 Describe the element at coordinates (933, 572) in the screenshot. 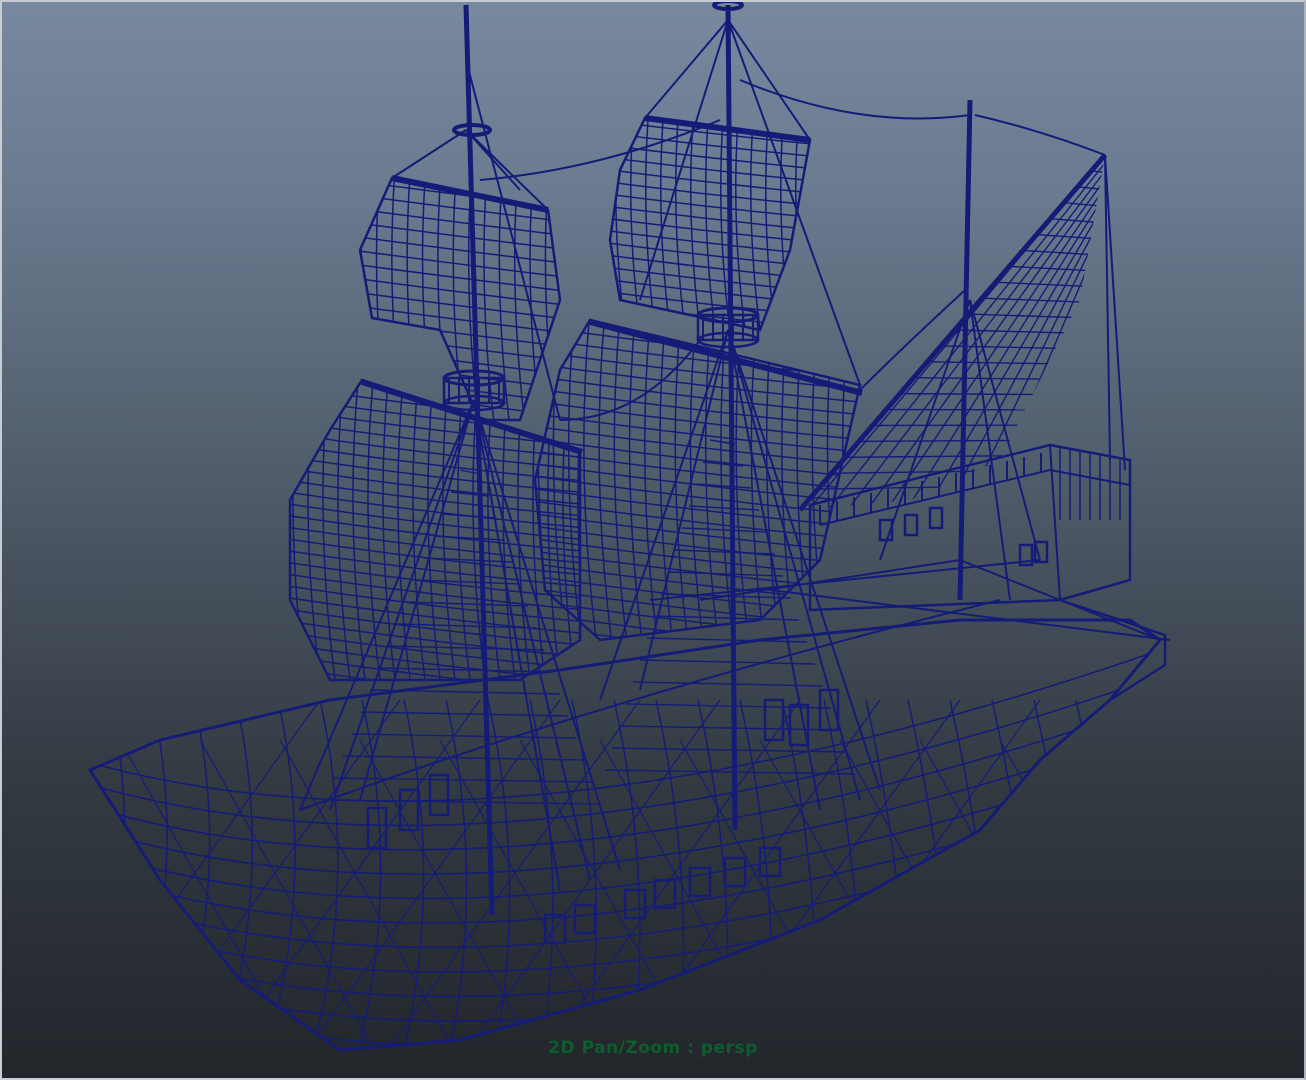

I see `stern-castle` at that location.